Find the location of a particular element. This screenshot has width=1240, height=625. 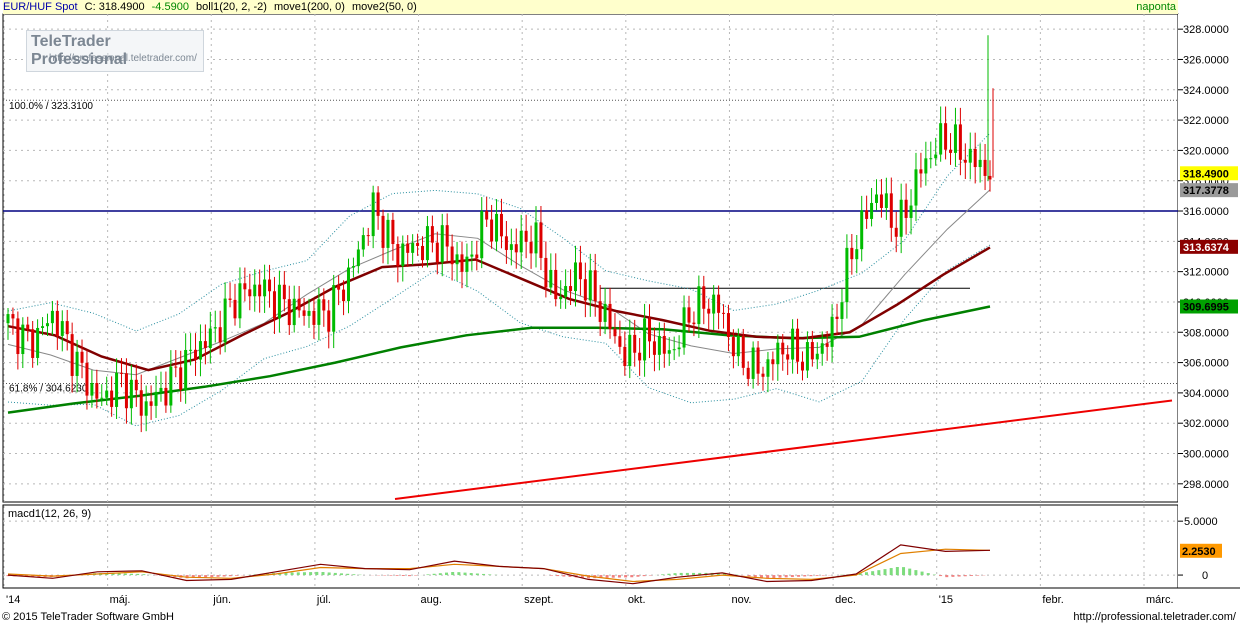

macd-panel is located at coordinates (590, 546).